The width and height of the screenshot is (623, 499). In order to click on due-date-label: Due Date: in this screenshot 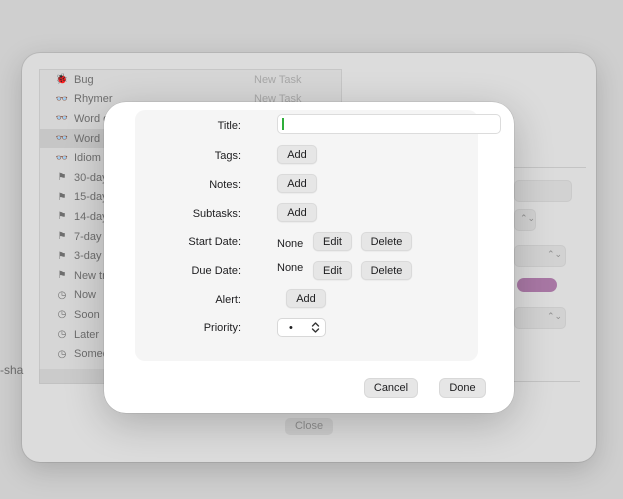, I will do `click(216, 271)`.